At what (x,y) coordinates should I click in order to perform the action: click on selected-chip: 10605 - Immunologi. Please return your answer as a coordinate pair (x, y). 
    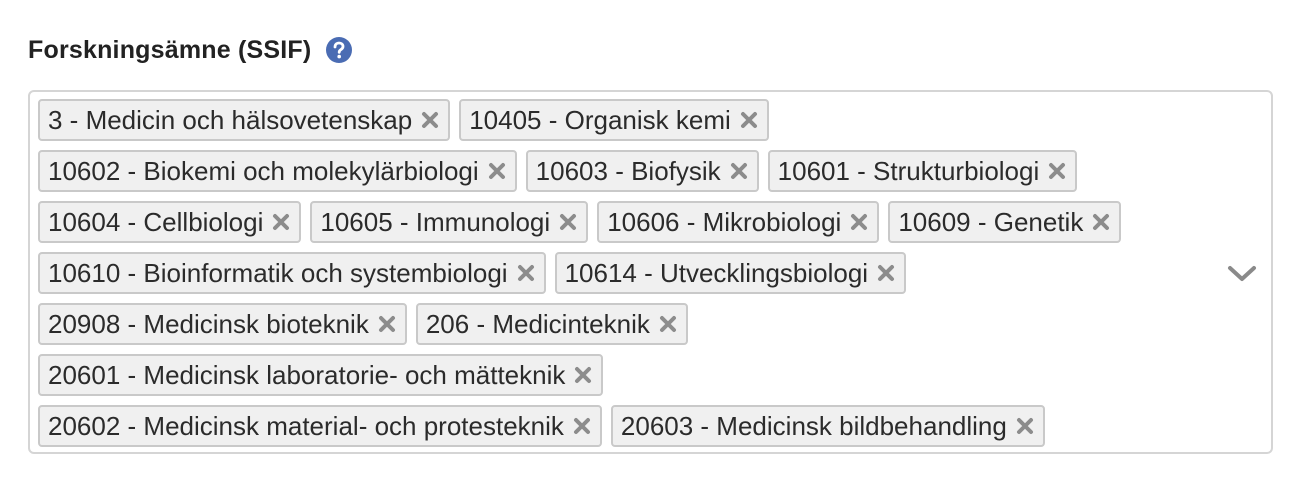
    Looking at the image, I should click on (449, 222).